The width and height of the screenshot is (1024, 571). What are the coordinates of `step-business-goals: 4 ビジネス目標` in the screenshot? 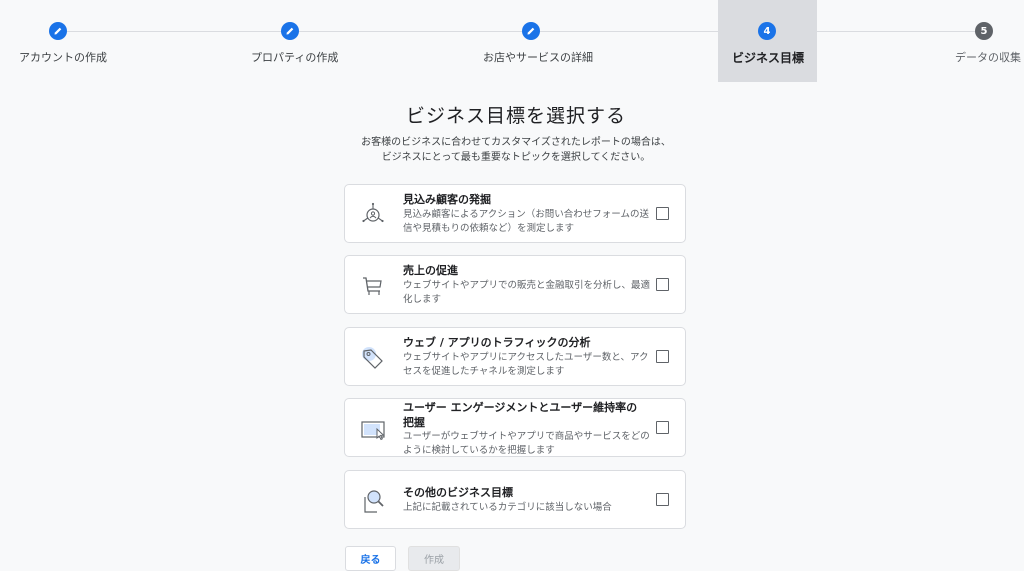 It's located at (767, 41).